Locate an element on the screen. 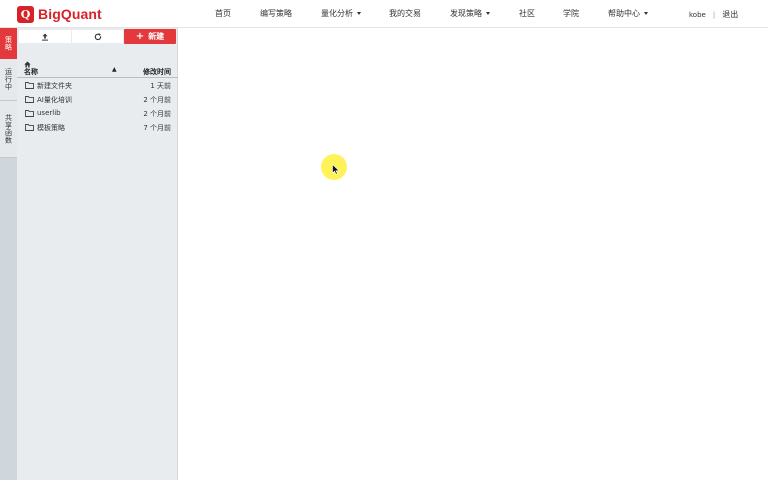  nav-quant-analysis: 量化分析 is located at coordinates (341, 13).